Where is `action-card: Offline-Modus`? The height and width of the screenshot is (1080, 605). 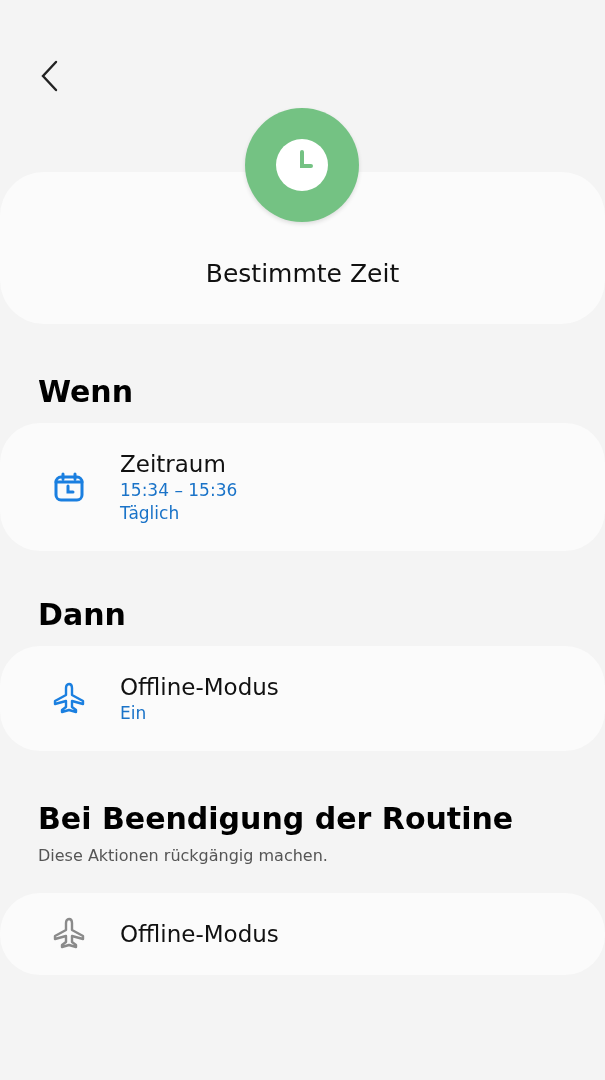
action-card: Offline-Modus is located at coordinates (302, 934).